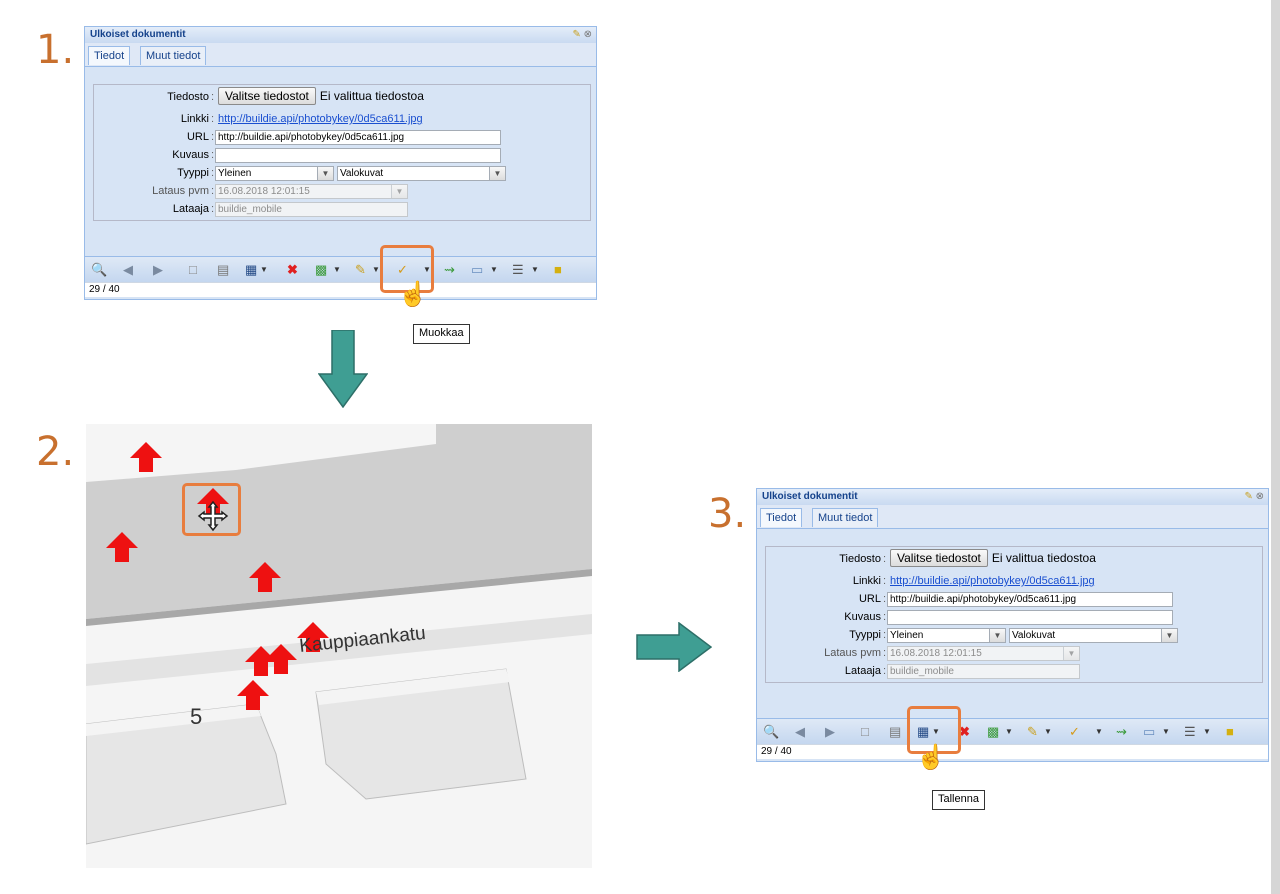 The height and width of the screenshot is (894, 1280). I want to click on row-uploader: Lataaja: buildie_mobile, so click(342, 209).